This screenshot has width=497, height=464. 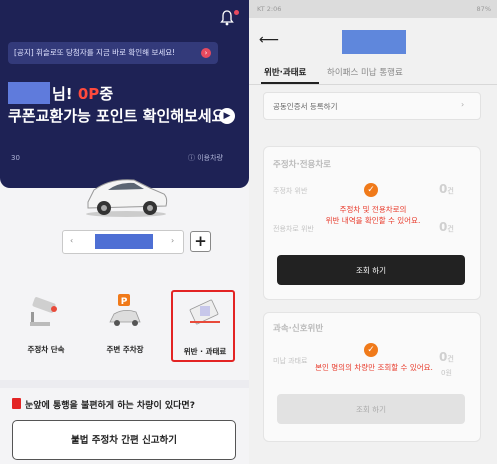 What do you see at coordinates (269, 40) in the screenshot?
I see `back-arrow-icon: ⟵` at bounding box center [269, 40].